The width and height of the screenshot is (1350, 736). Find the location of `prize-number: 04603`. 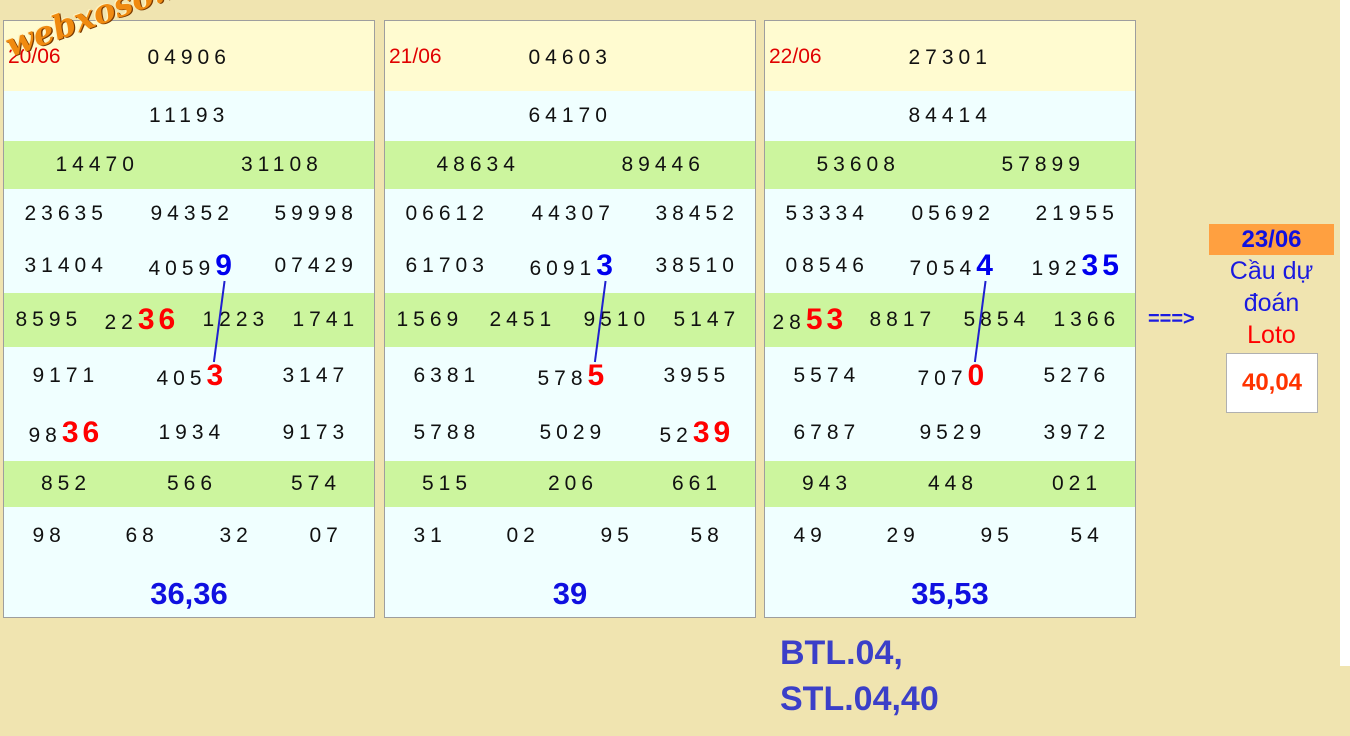

prize-number: 04603 is located at coordinates (570, 58).